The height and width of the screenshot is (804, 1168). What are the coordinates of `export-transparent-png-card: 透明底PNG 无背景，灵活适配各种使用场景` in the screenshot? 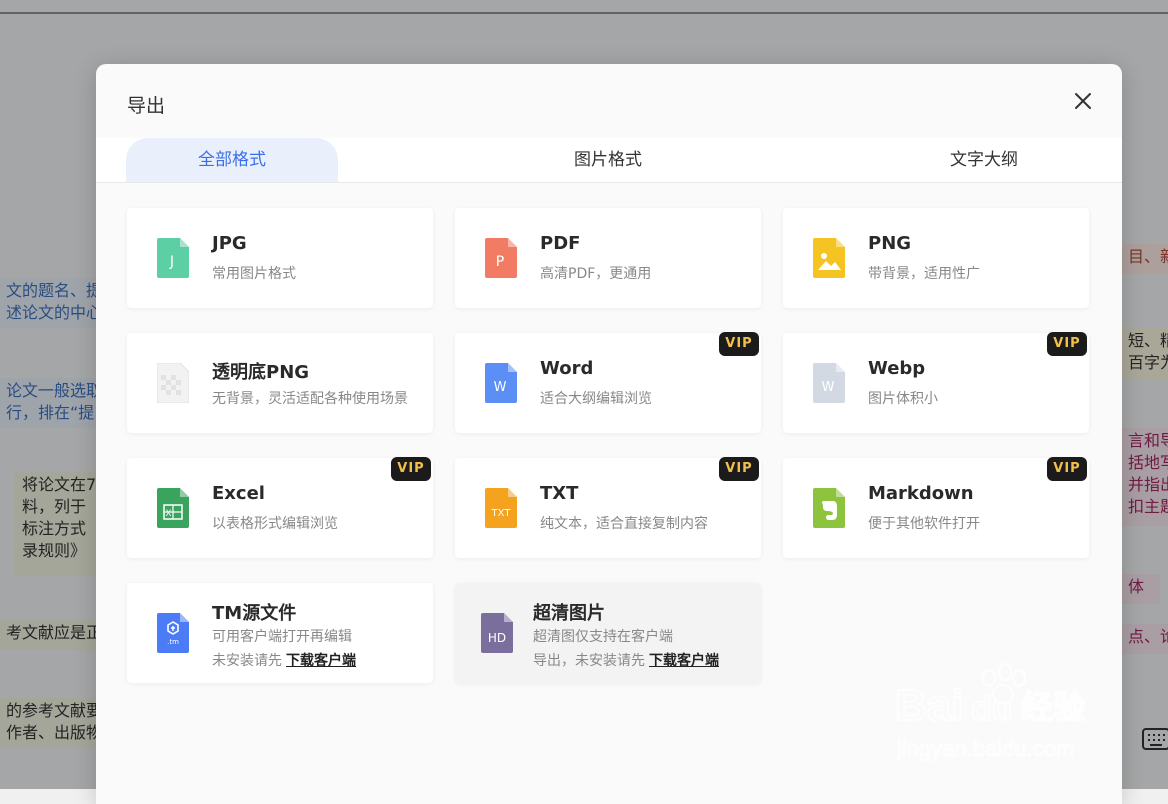 It's located at (280, 383).